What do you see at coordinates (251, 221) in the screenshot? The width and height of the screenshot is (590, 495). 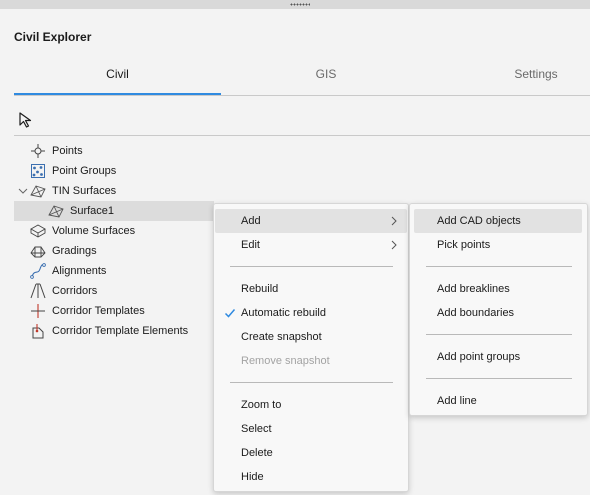 I see `menu-item-label: Add` at bounding box center [251, 221].